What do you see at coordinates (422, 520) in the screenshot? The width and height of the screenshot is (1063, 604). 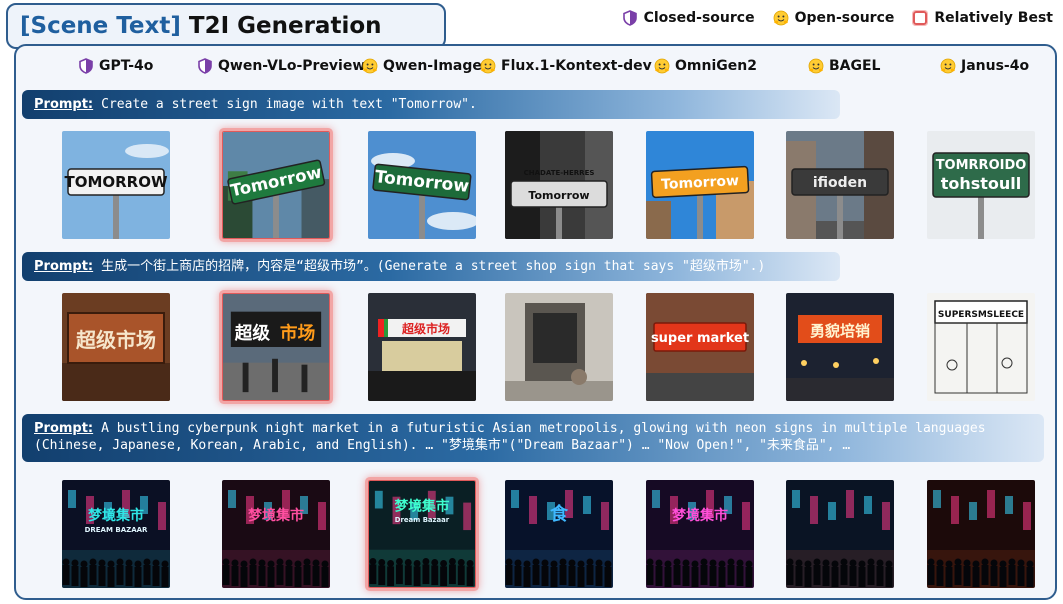 I see `svg-text: Dream Bazaar` at bounding box center [422, 520].